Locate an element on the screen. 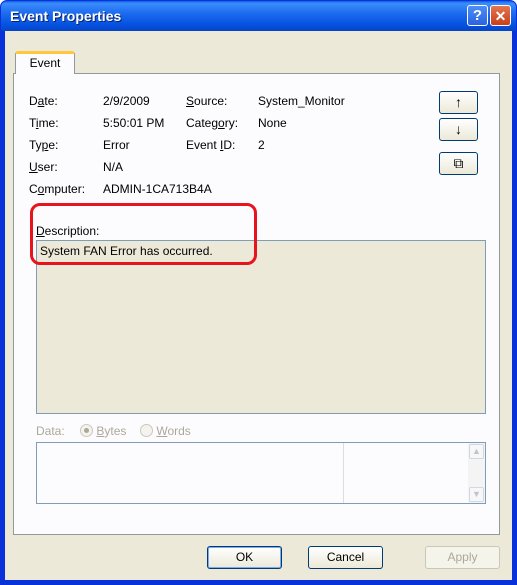 The image size is (517, 585). up-arrow-icon: ↑ is located at coordinates (458, 102).